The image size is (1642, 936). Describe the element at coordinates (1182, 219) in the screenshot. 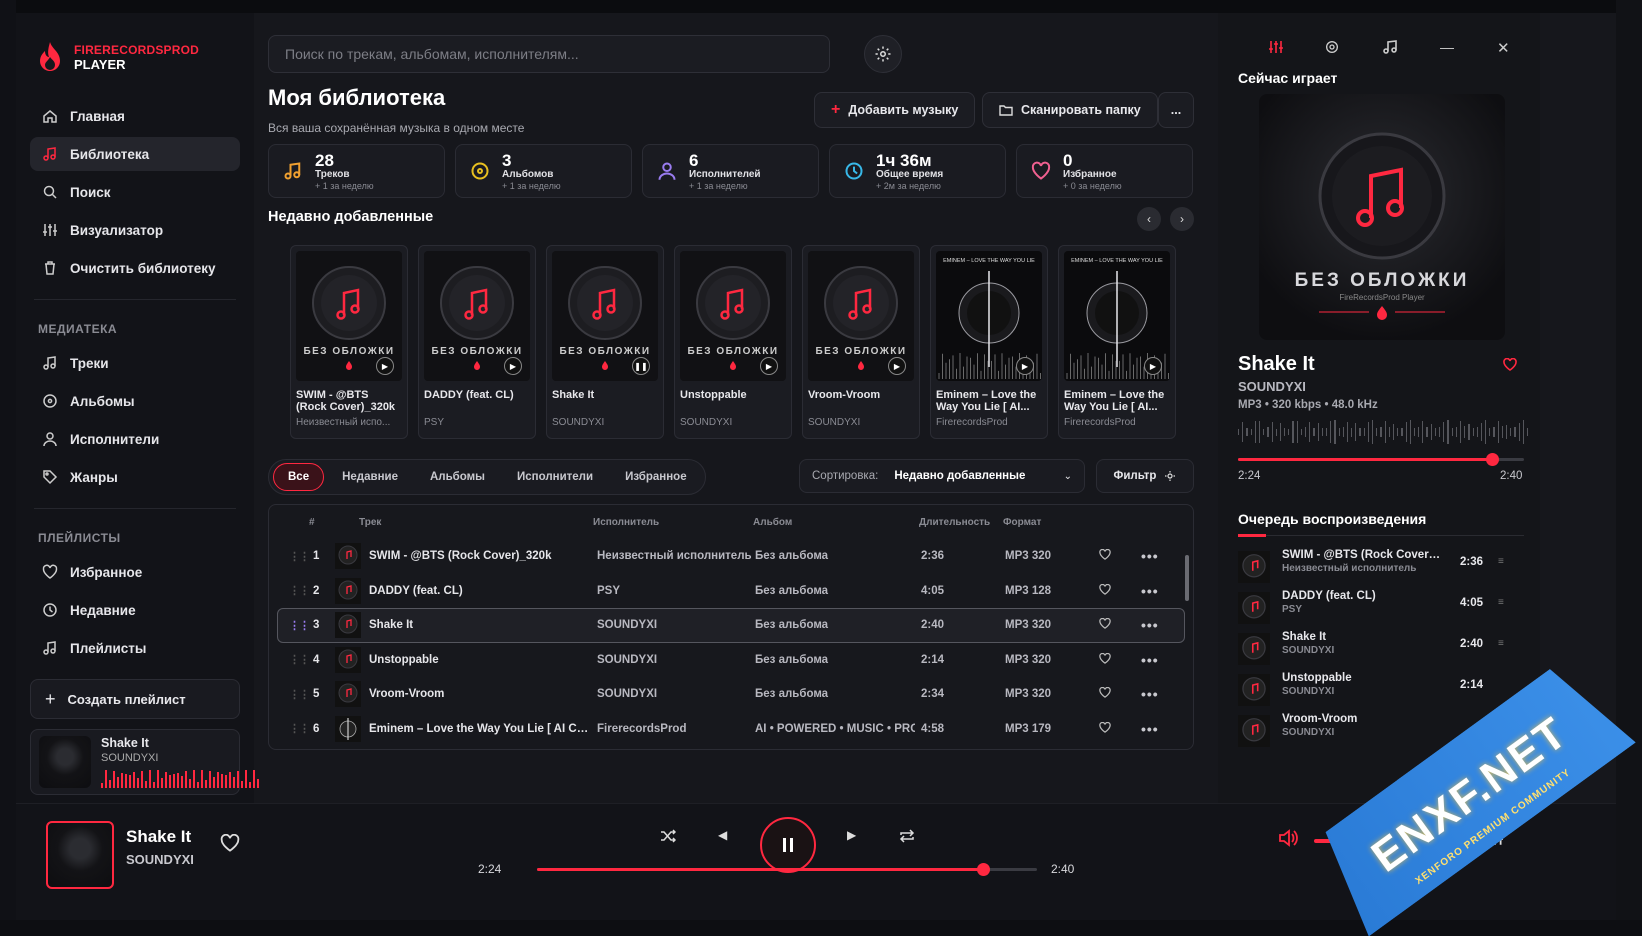

I see `carousel-next-button: ›` at that location.